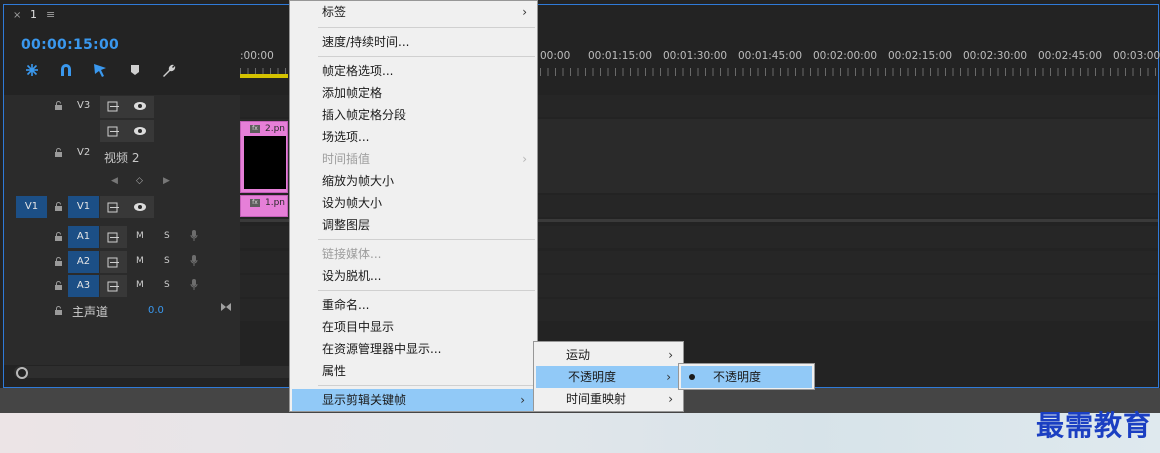 The image size is (1160, 453). Describe the element at coordinates (114, 181) in the screenshot. I see `prev-keyframe-icon: ◀` at that location.